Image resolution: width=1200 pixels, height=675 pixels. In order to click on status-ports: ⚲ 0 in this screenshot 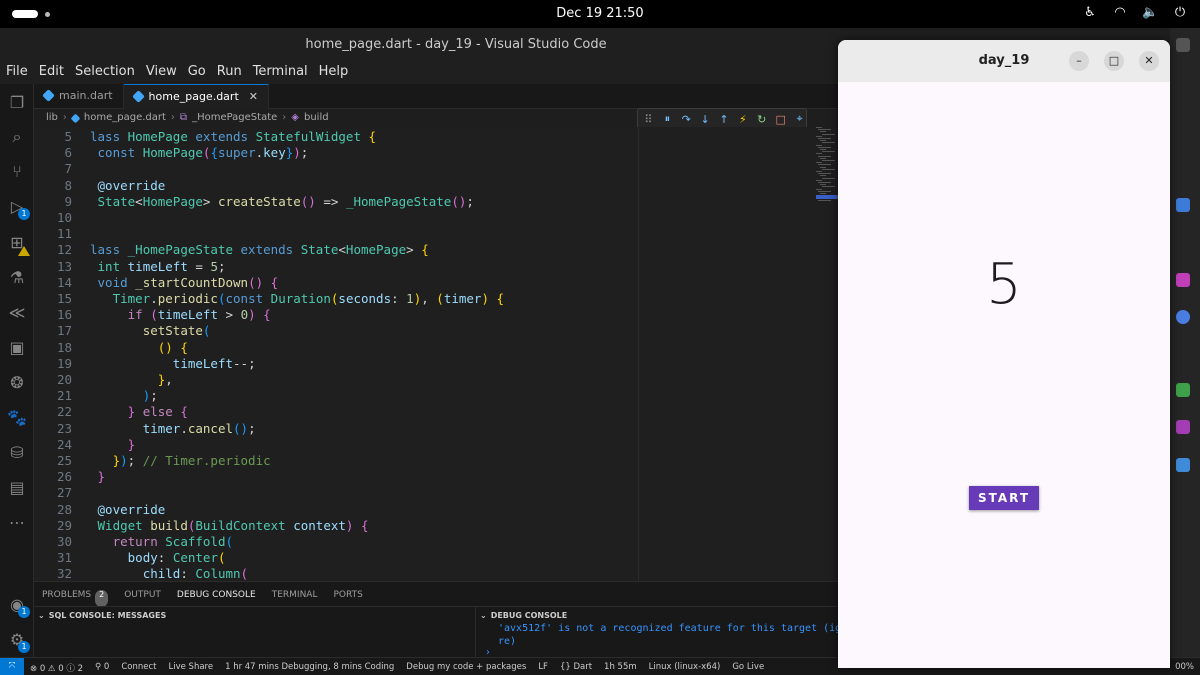, I will do `click(102, 666)`.